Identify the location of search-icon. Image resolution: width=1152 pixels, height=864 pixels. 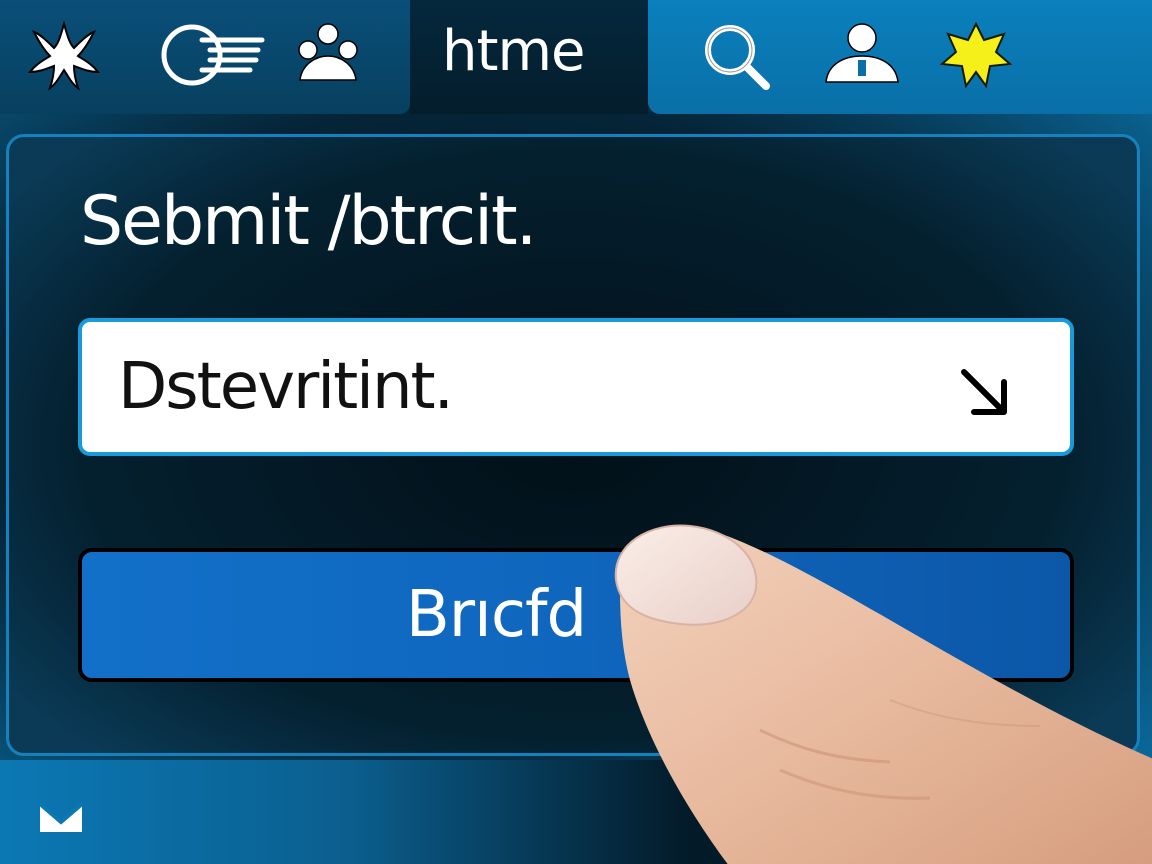
(736, 56).